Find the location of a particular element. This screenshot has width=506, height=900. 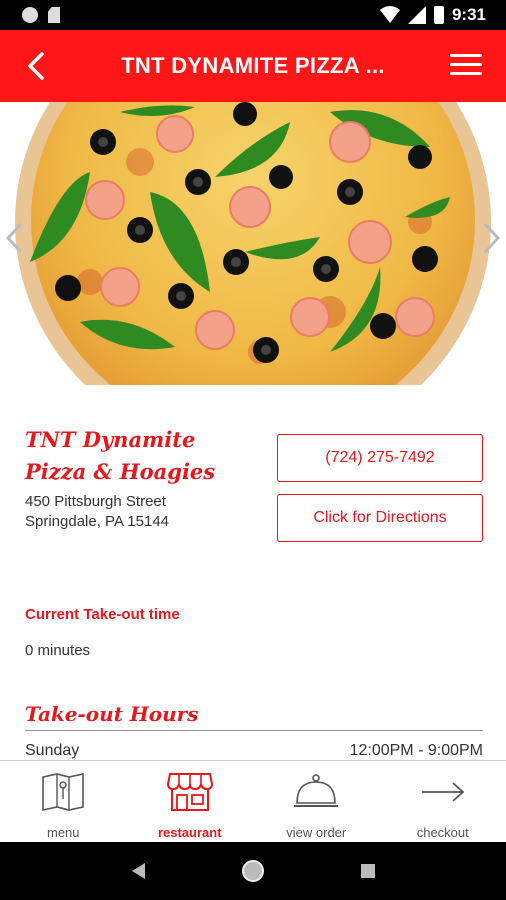

storefront-icon is located at coordinates (189, 792).